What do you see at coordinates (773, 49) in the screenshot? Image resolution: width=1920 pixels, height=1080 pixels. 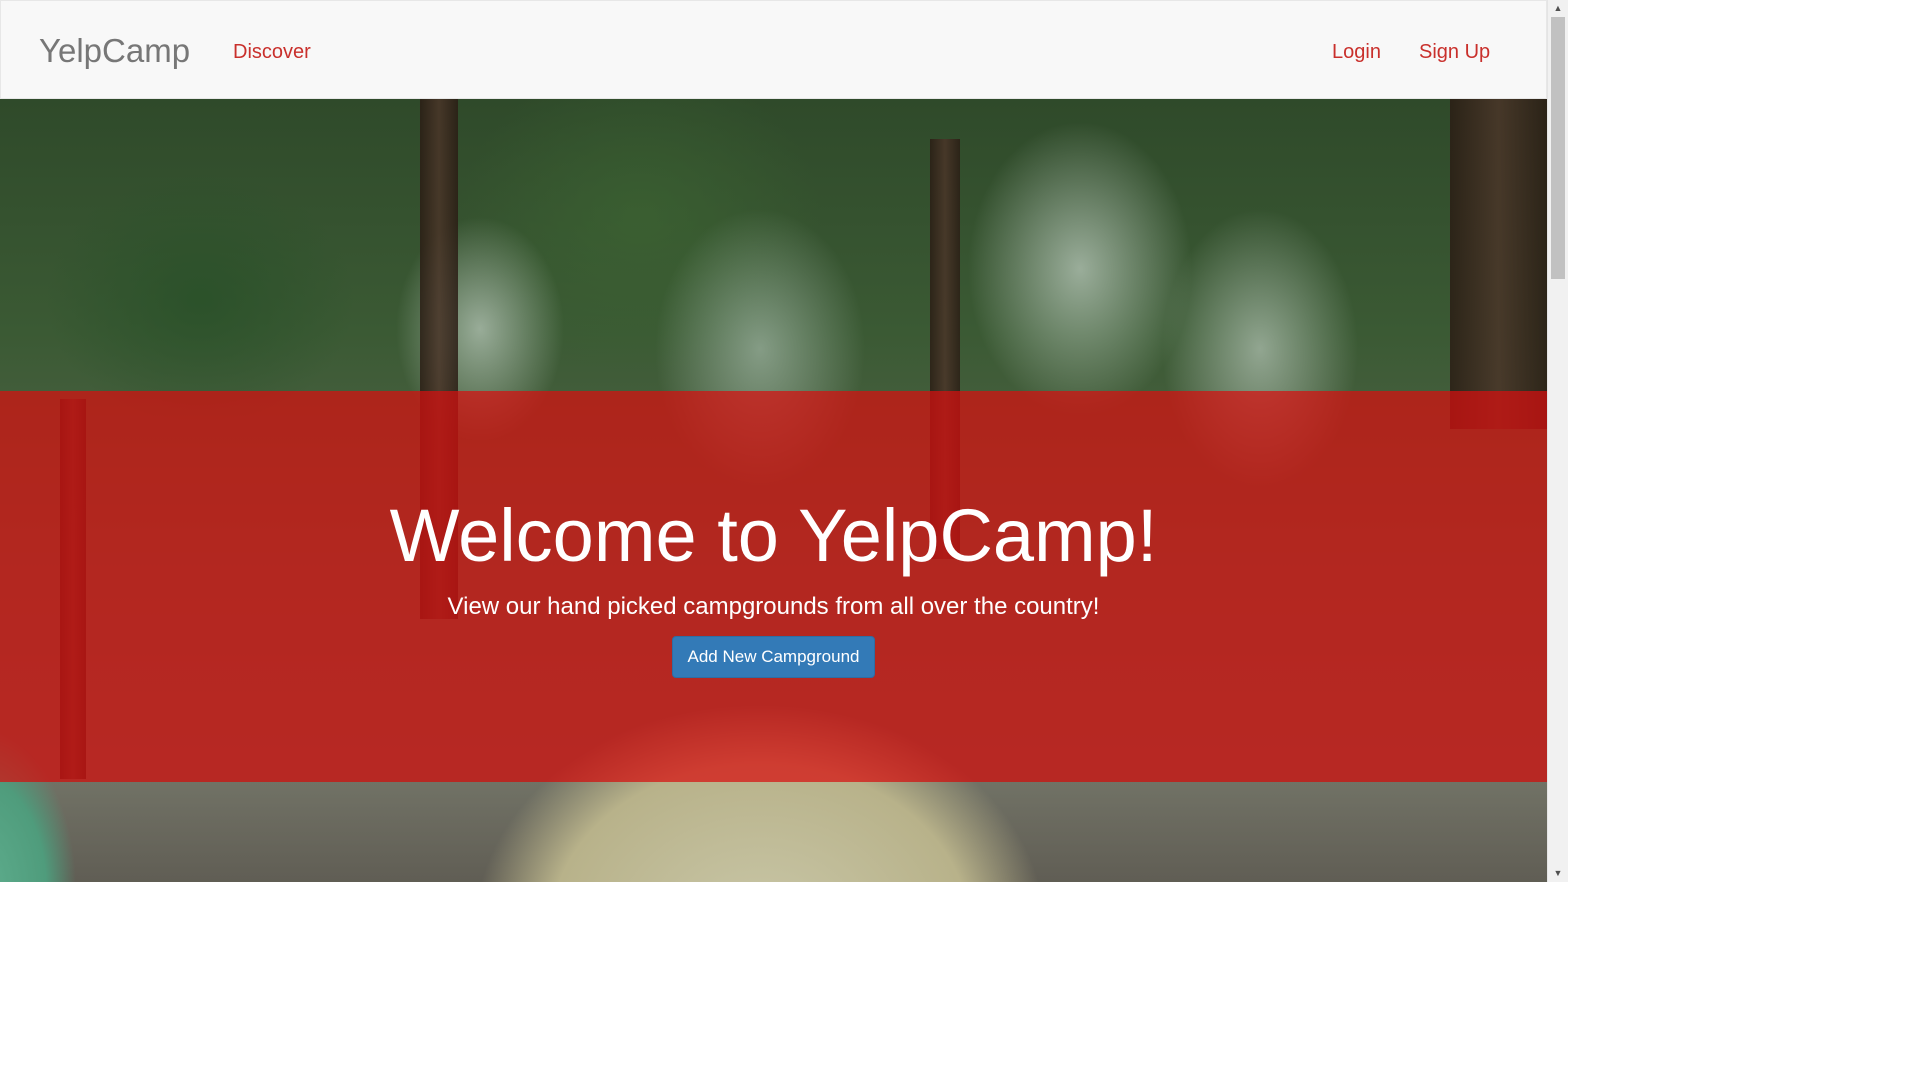 I see `top-navbar: YelpCamp Discover Login Sign Up` at bounding box center [773, 49].